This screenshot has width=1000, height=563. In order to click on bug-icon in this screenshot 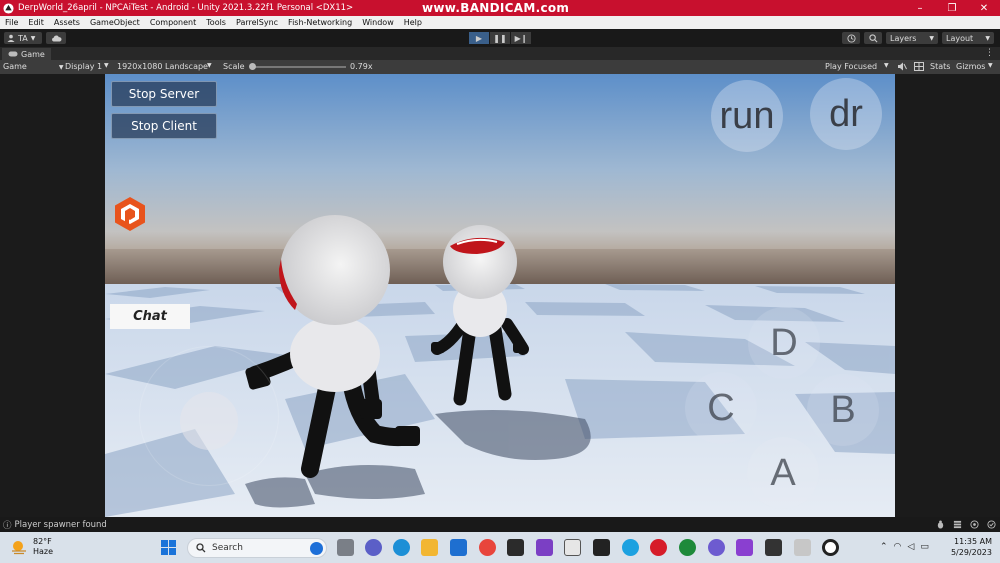, I will do `click(940, 524)`.